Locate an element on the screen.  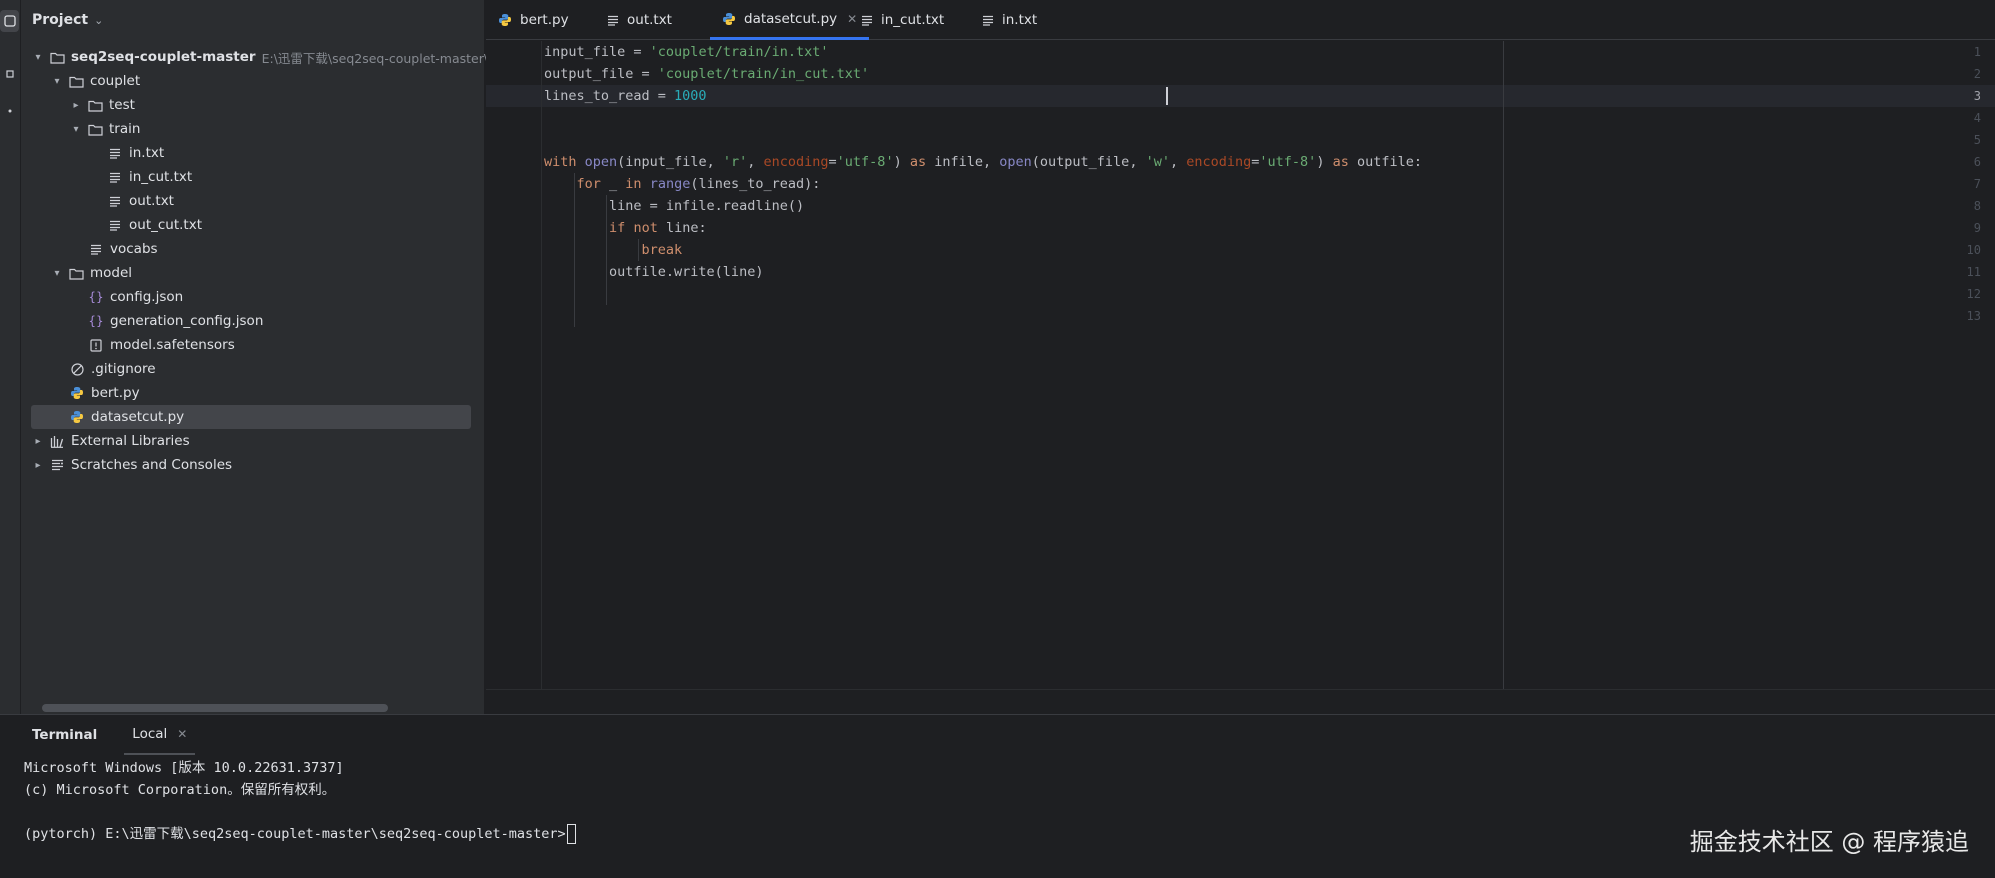
tab-bert-py: bert.py is located at coordinates (533, 20).